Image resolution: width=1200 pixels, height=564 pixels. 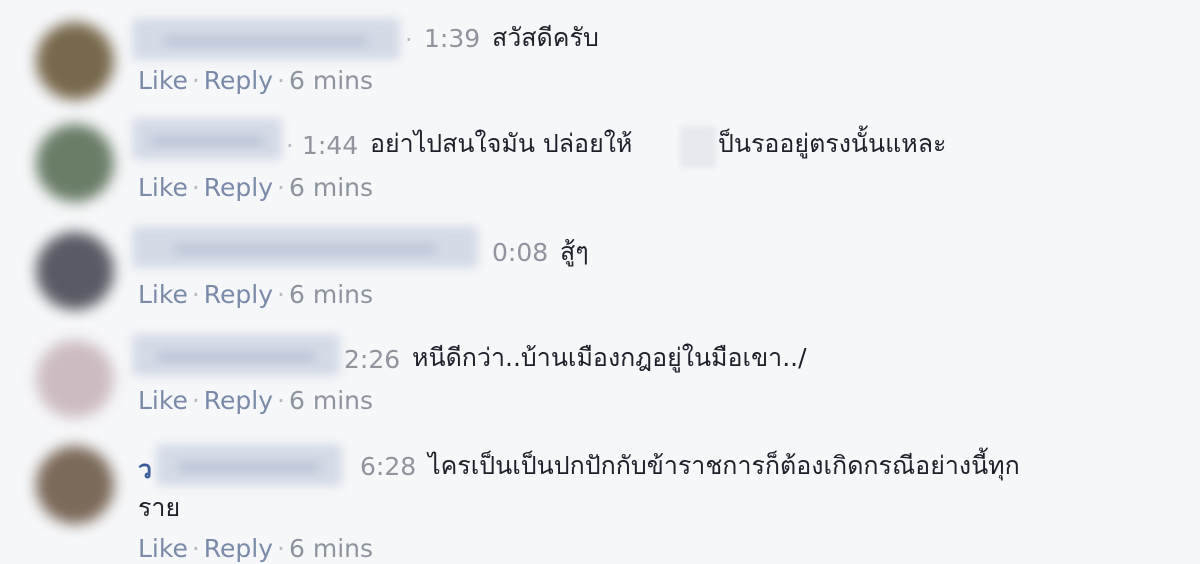 What do you see at coordinates (545, 37) in the screenshot?
I see `comment-text: สวัสดีครับ` at bounding box center [545, 37].